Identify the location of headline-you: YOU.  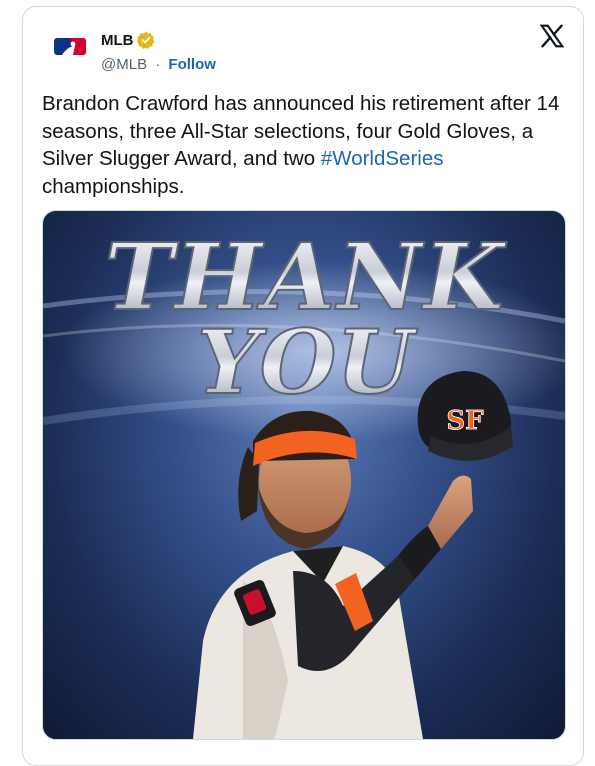
(307, 362).